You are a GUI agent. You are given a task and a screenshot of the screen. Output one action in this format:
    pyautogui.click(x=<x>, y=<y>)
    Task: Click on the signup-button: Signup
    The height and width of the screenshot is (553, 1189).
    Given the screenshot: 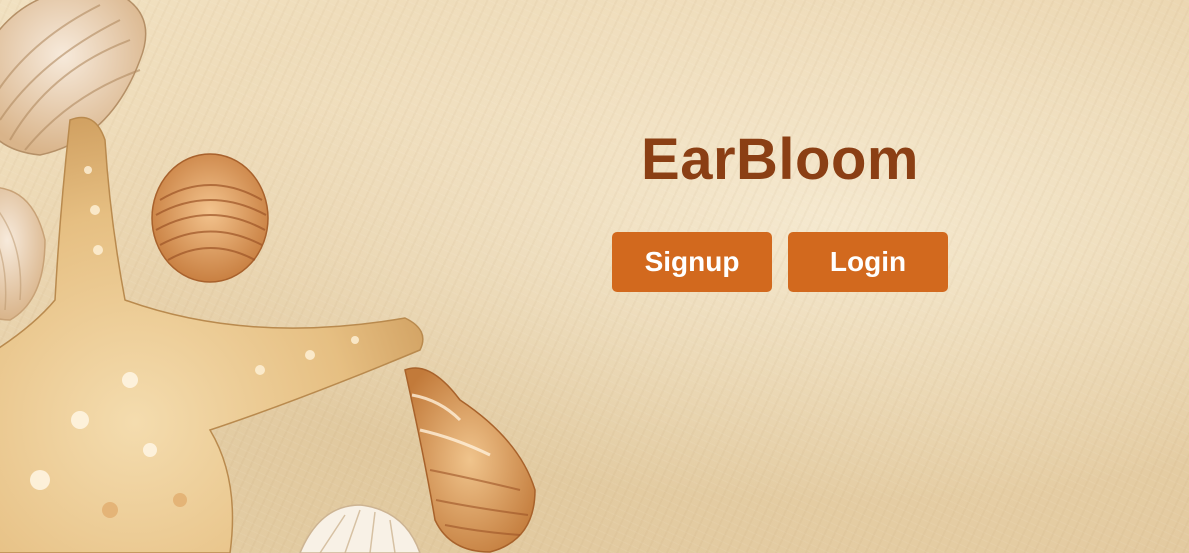 What is the action you would take?
    pyautogui.click(x=692, y=262)
    